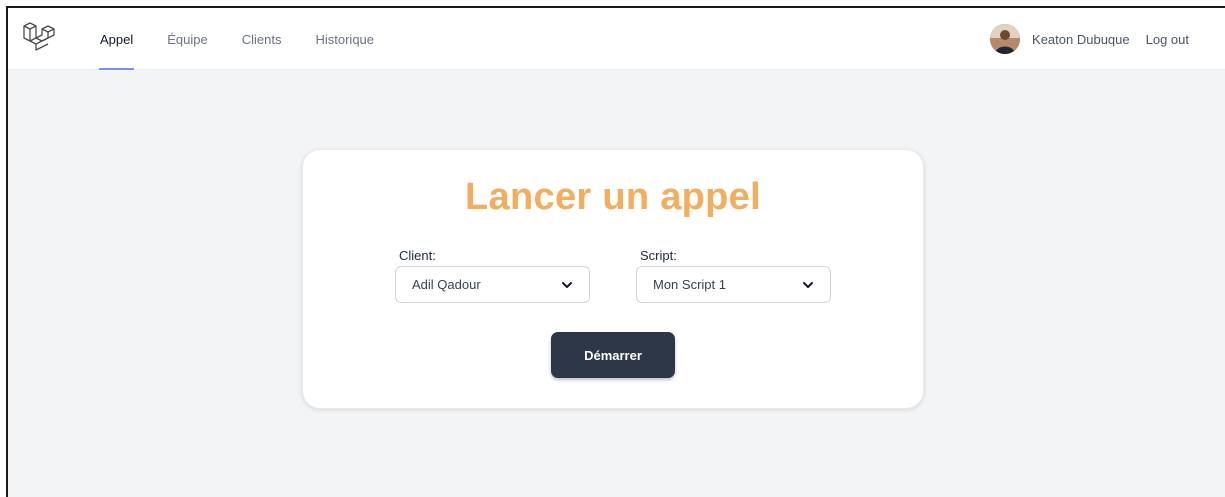 The image size is (1225, 497). What do you see at coordinates (446, 284) in the screenshot?
I see `client-select-value: Adil Qadour` at bounding box center [446, 284].